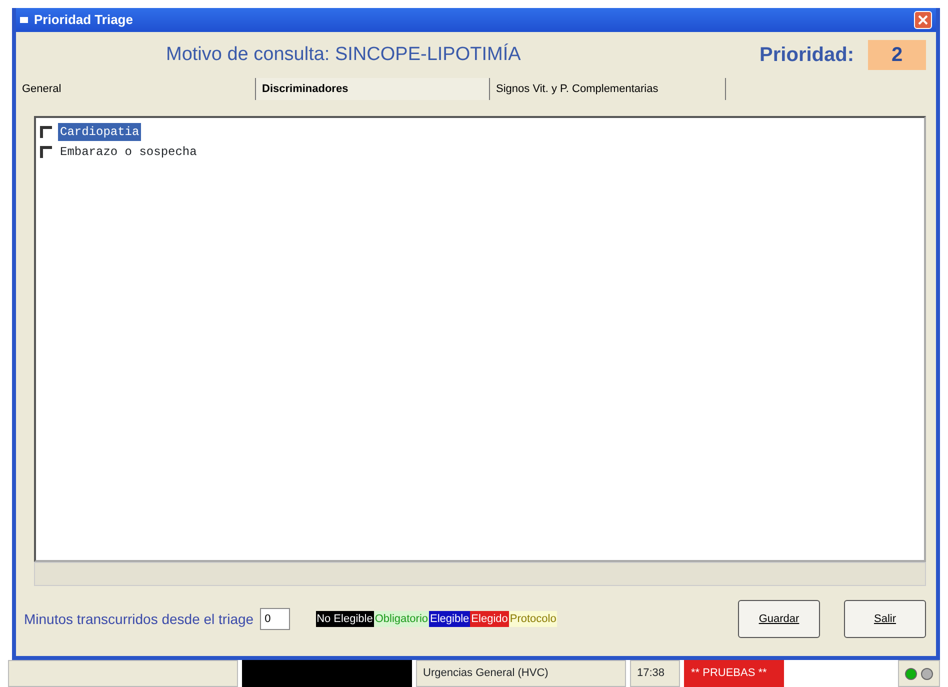 This screenshot has width=948, height=687. What do you see at coordinates (734, 673) in the screenshot?
I see `status-alert: ** PRUEBAS **` at bounding box center [734, 673].